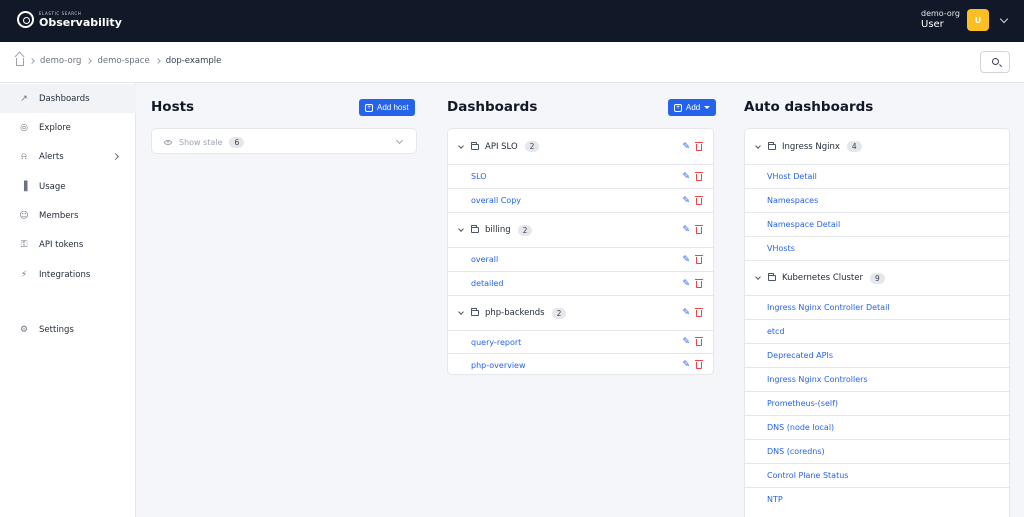 The height and width of the screenshot is (517, 1024). What do you see at coordinates (828, 307) in the screenshot?
I see `dashboard-link: Ingress Nginx Controller Detail` at bounding box center [828, 307].